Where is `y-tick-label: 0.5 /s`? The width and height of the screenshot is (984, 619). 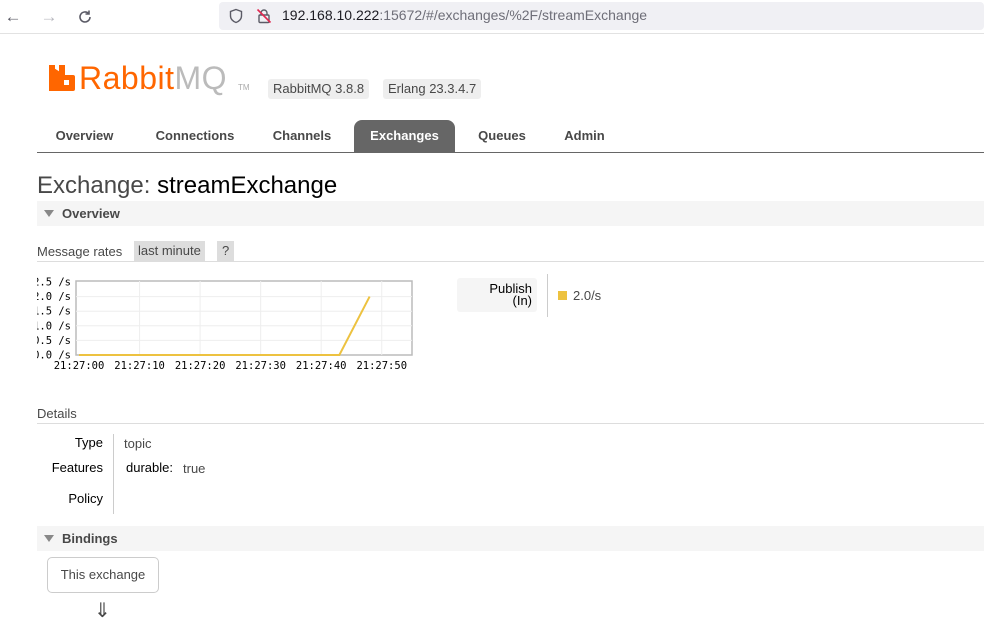
y-tick-label: 0.5 /s is located at coordinates (54, 341).